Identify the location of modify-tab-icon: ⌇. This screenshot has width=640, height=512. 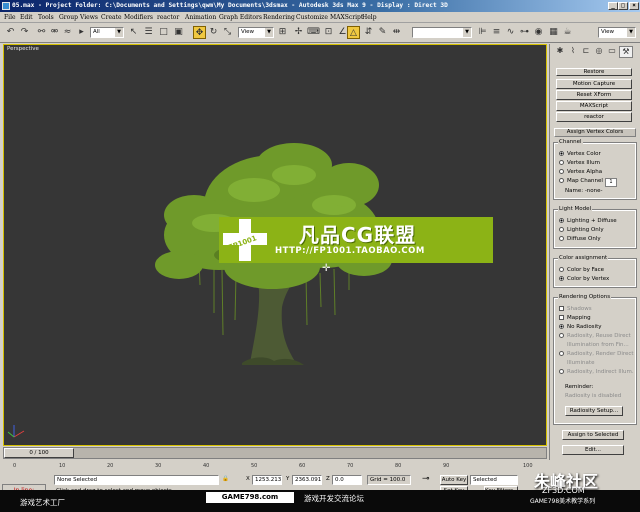
(573, 51).